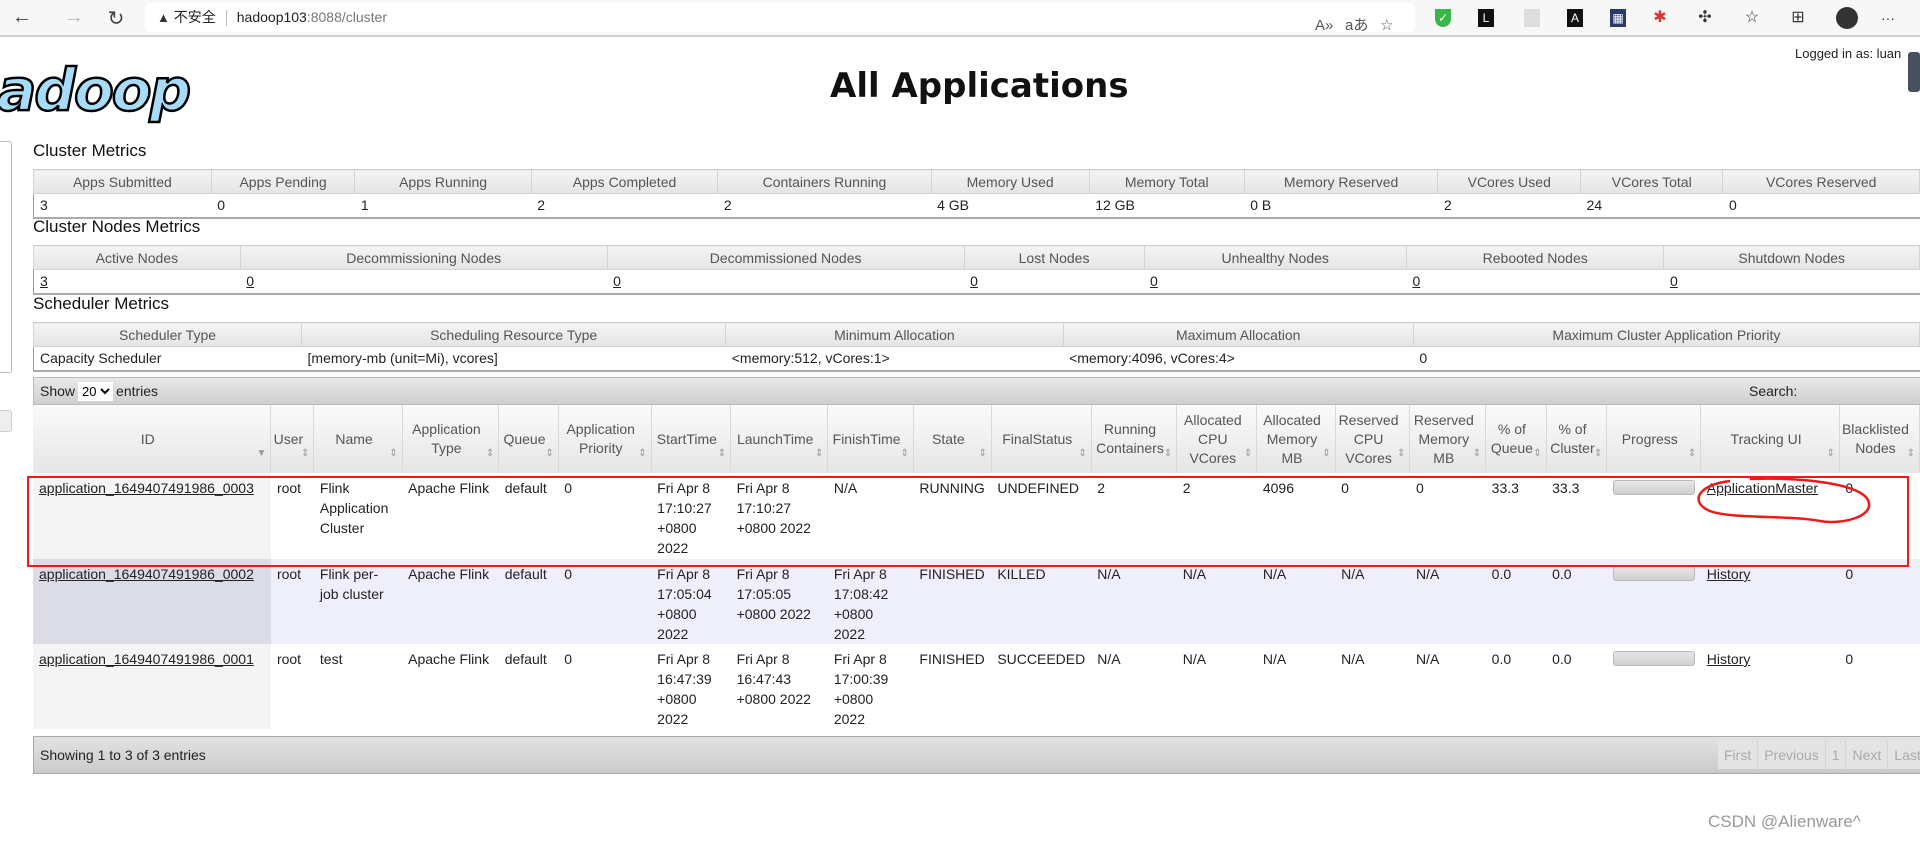 The height and width of the screenshot is (842, 1920). What do you see at coordinates (283, 206) in the screenshot?
I see `metric-cell: 0` at bounding box center [283, 206].